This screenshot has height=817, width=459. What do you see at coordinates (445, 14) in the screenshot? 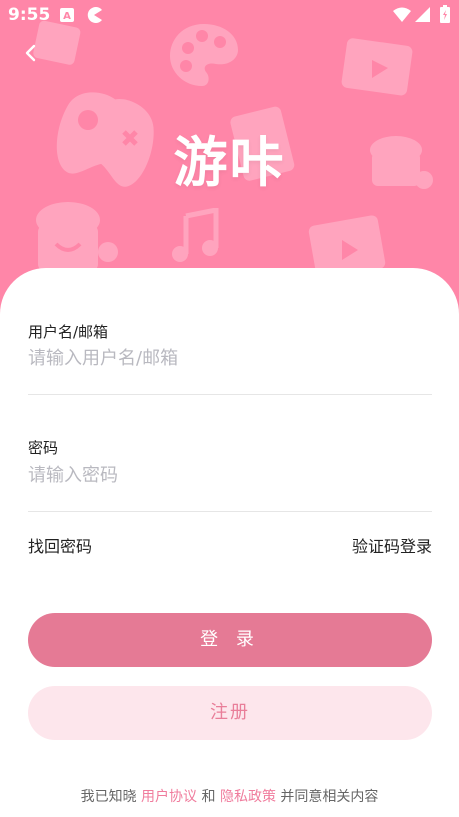
I see `battery-icon` at bounding box center [445, 14].